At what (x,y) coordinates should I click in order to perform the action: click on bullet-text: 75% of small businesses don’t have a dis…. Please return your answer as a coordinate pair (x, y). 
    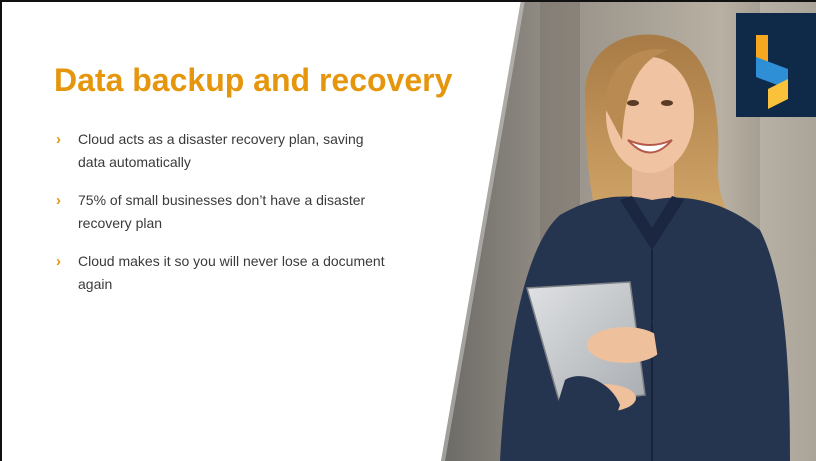
    Looking at the image, I should click on (222, 211).